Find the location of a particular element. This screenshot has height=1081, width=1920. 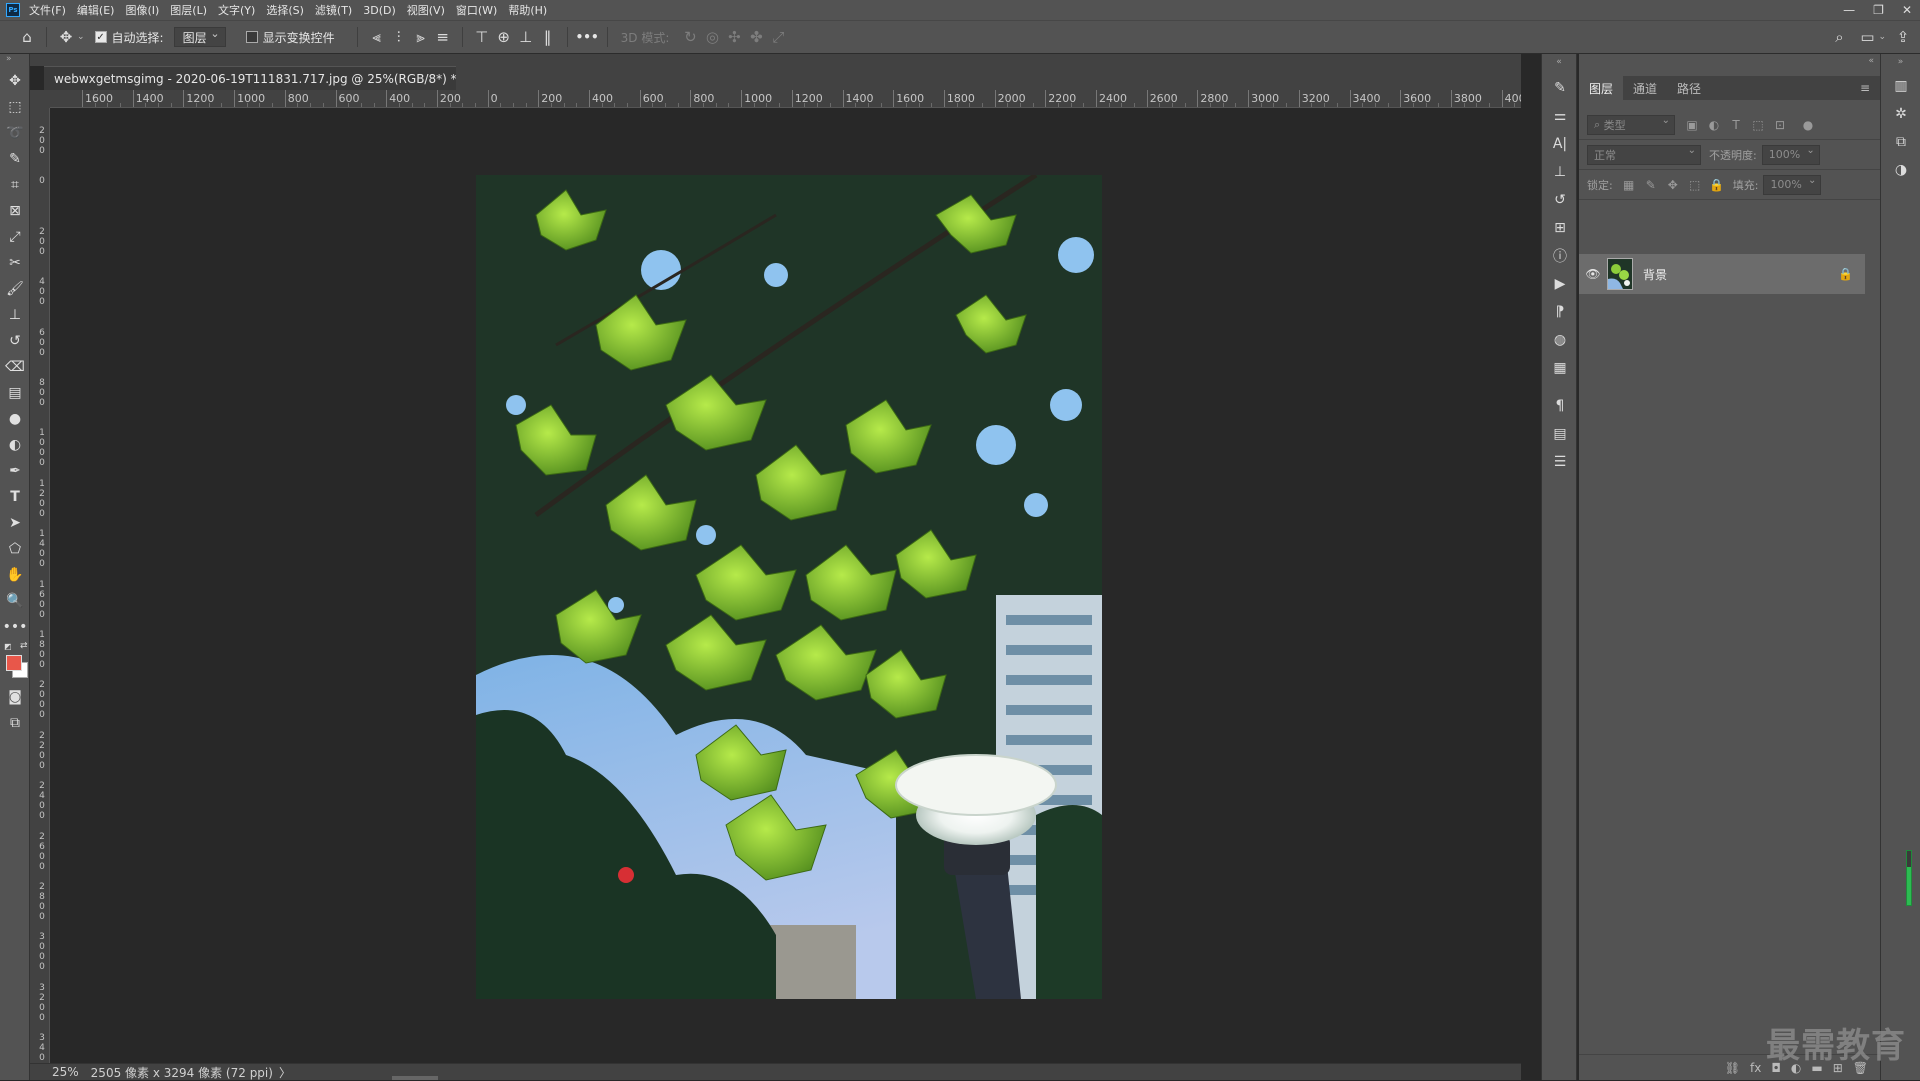

lock-all-icon: 🔒 is located at coordinates (1717, 185).